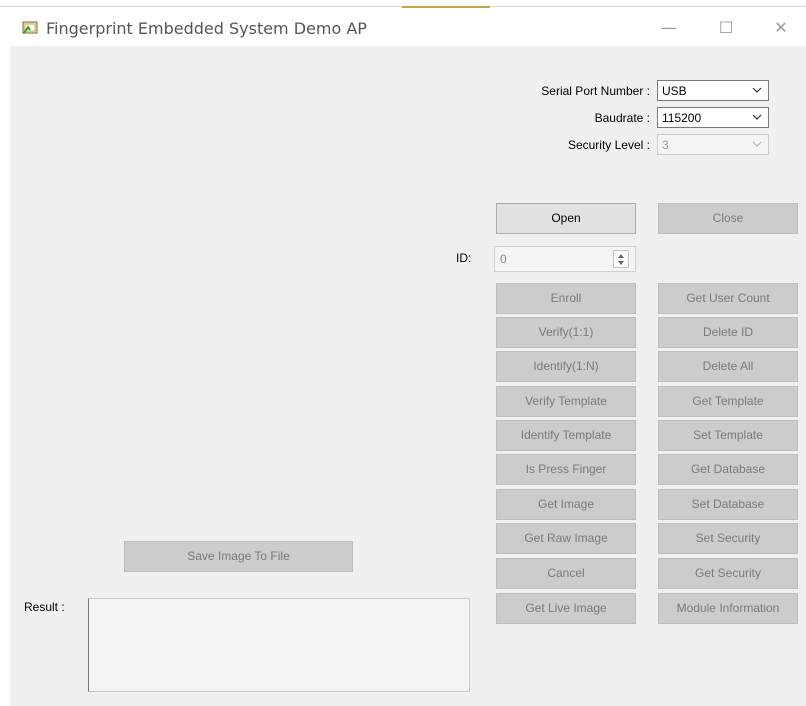  Describe the element at coordinates (682, 118) in the screenshot. I see `baudrate-value: 115200` at that location.